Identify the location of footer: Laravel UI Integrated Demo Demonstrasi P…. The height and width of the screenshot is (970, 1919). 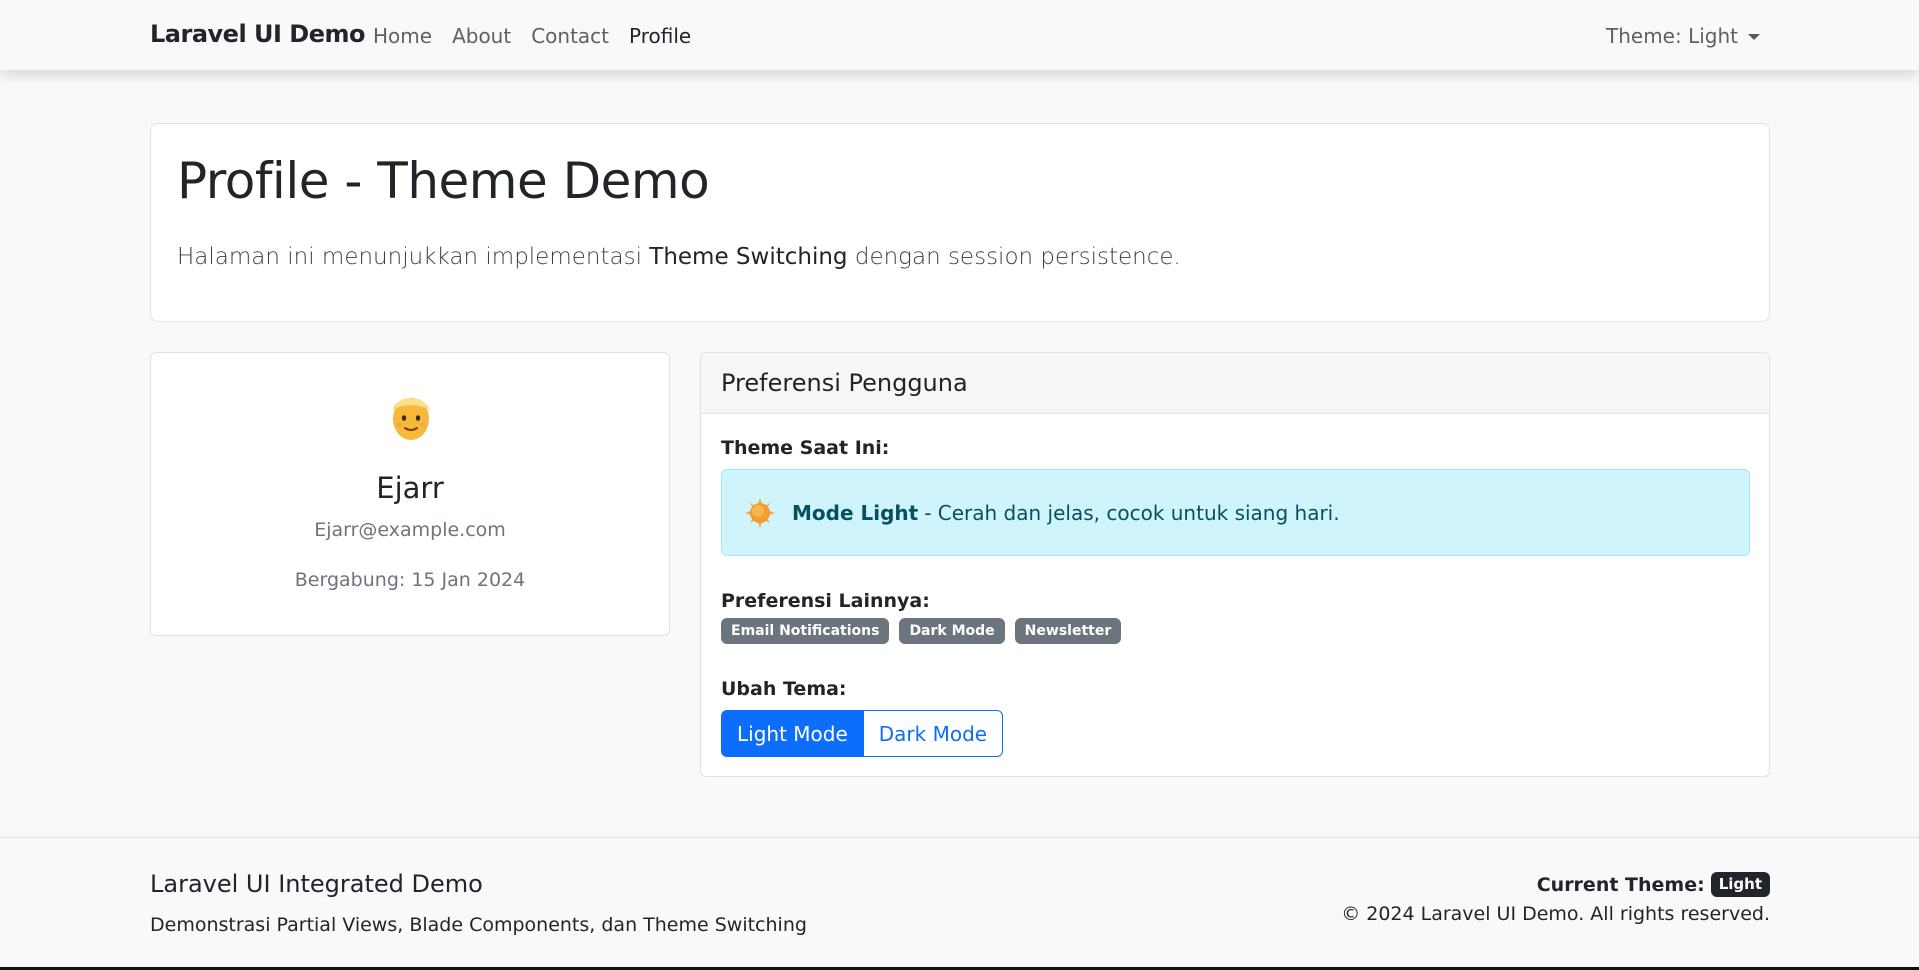
(959, 903).